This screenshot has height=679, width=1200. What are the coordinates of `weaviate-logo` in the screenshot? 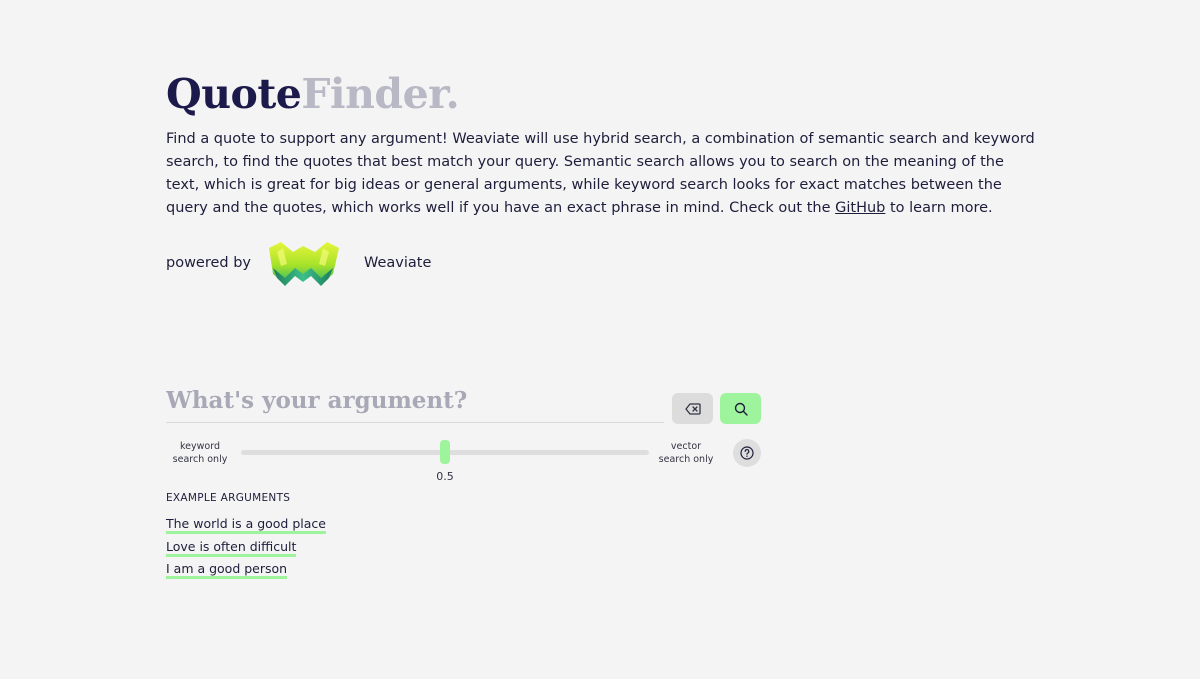 It's located at (304, 264).